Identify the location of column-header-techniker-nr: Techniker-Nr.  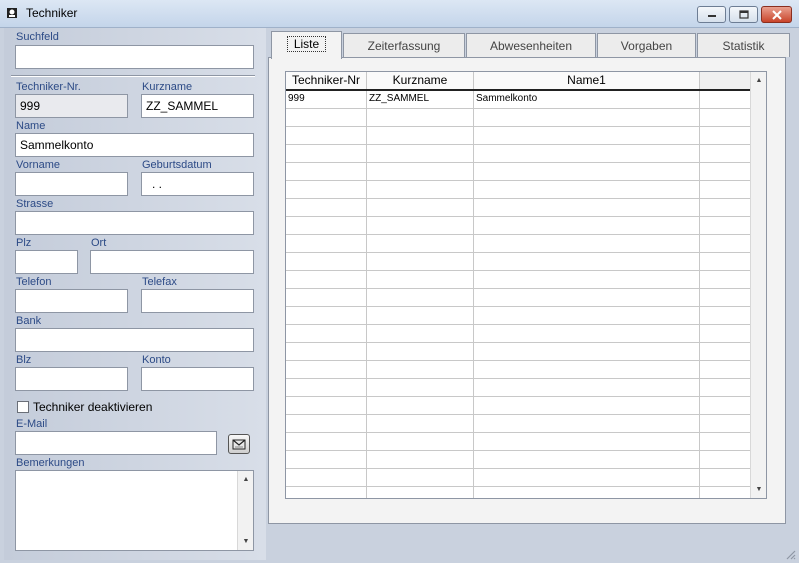
(326, 80).